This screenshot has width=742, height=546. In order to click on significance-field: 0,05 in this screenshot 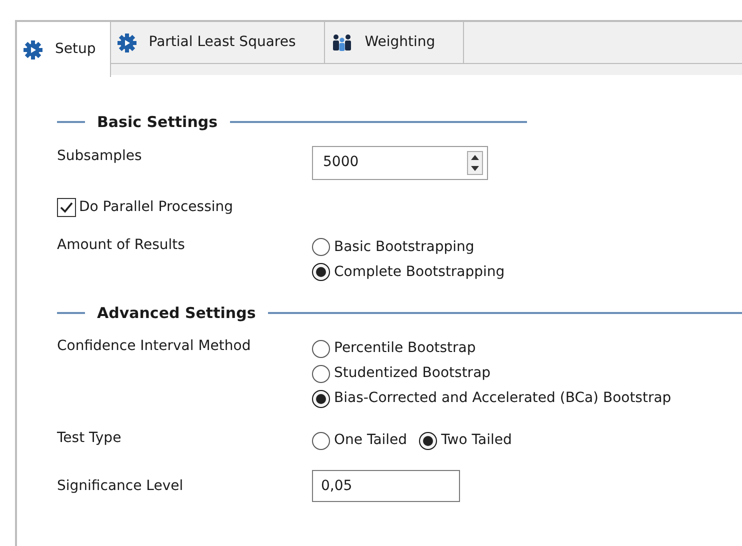, I will do `click(386, 486)`.